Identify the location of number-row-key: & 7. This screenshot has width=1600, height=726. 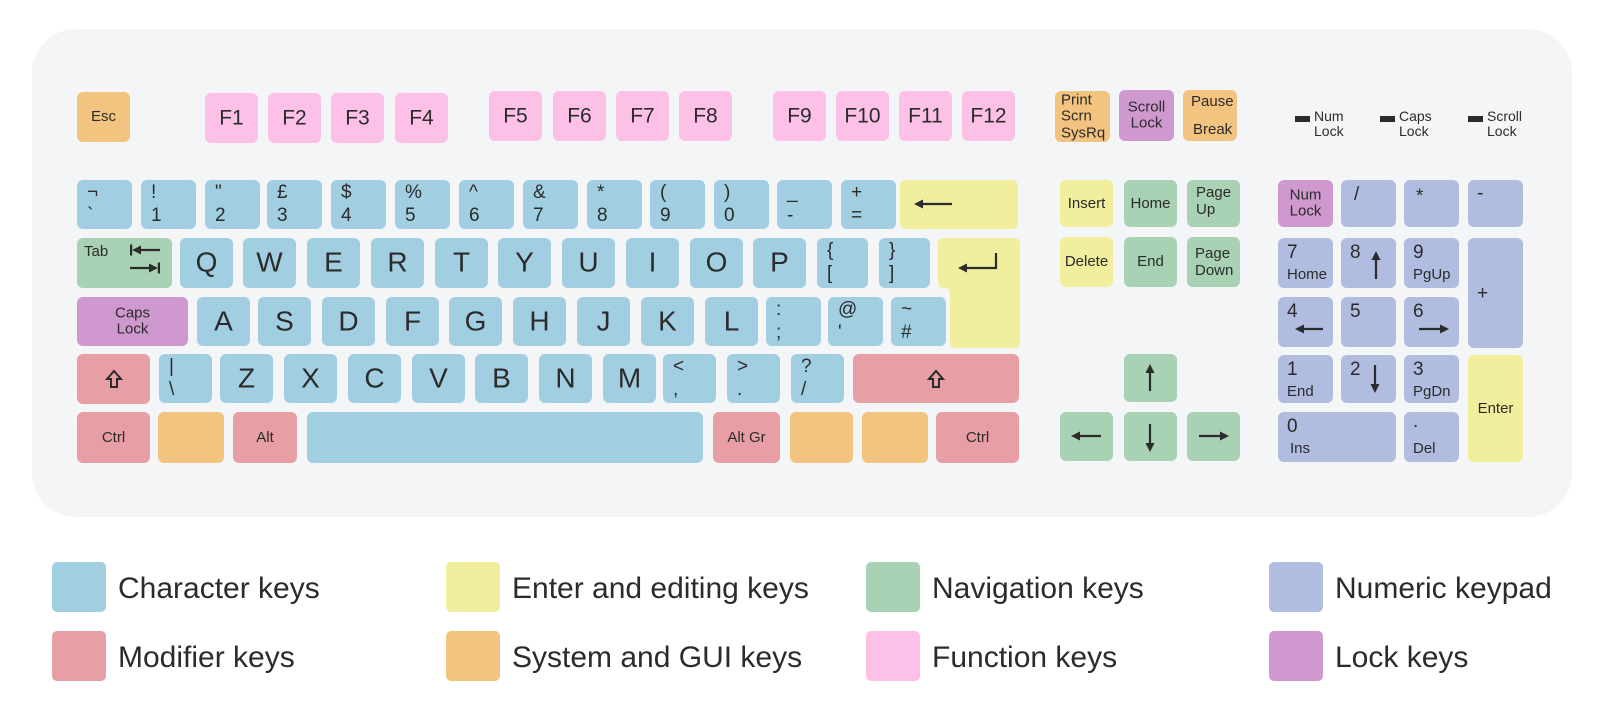
(550, 204).